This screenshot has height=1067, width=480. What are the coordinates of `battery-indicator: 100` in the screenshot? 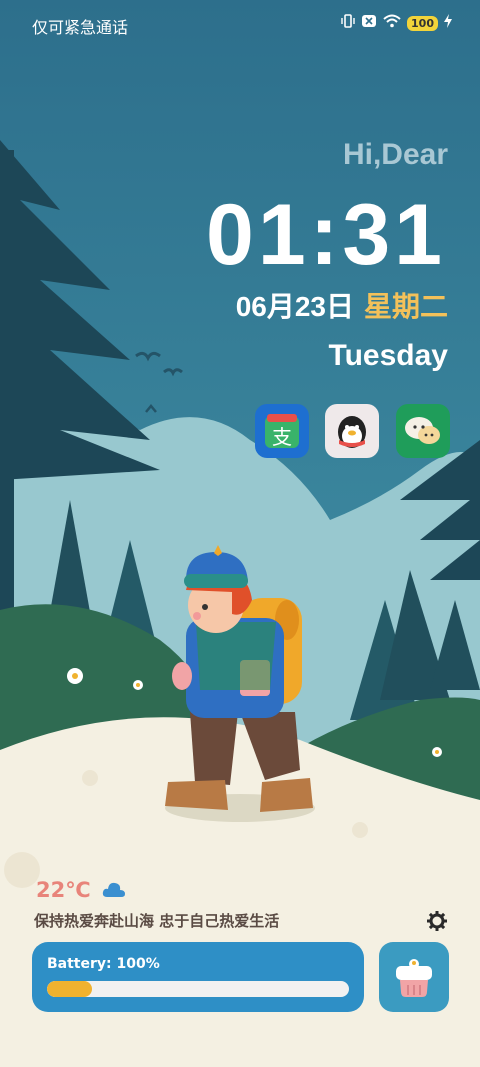 It's located at (422, 23).